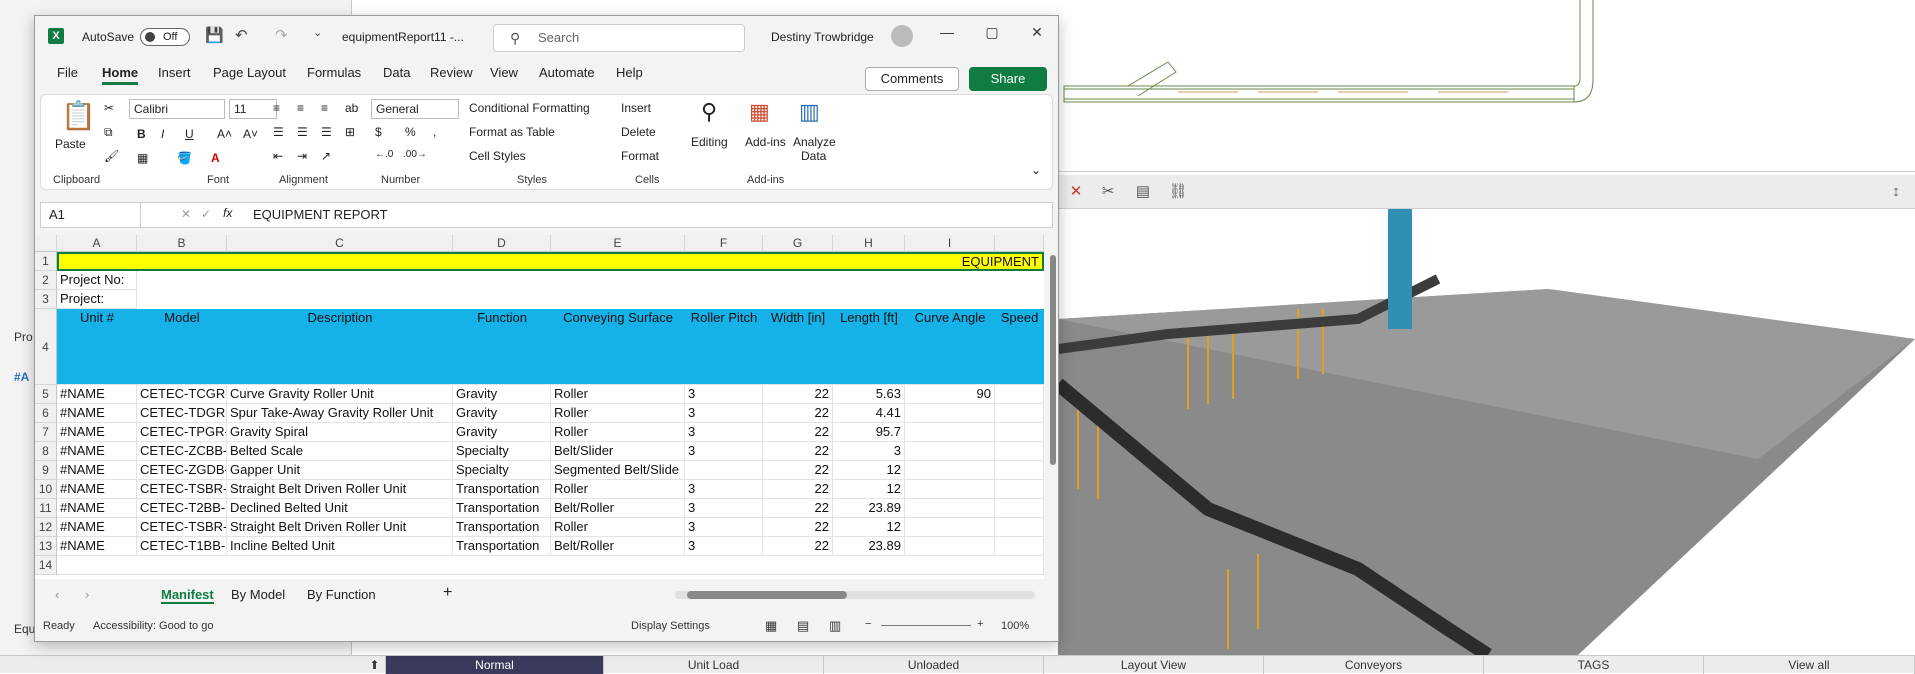 Image resolution: width=1915 pixels, height=674 pixels. I want to click on zoom-level: 100%, so click(1015, 626).